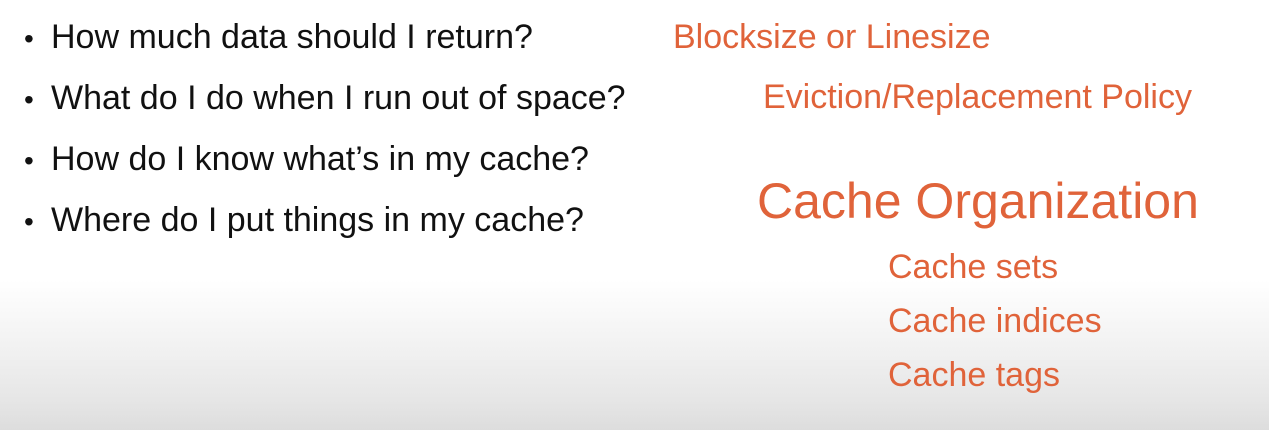 The height and width of the screenshot is (430, 1269). What do you see at coordinates (317, 220) in the screenshot?
I see `bullet-text: Where do I put things in my cache?` at bounding box center [317, 220].